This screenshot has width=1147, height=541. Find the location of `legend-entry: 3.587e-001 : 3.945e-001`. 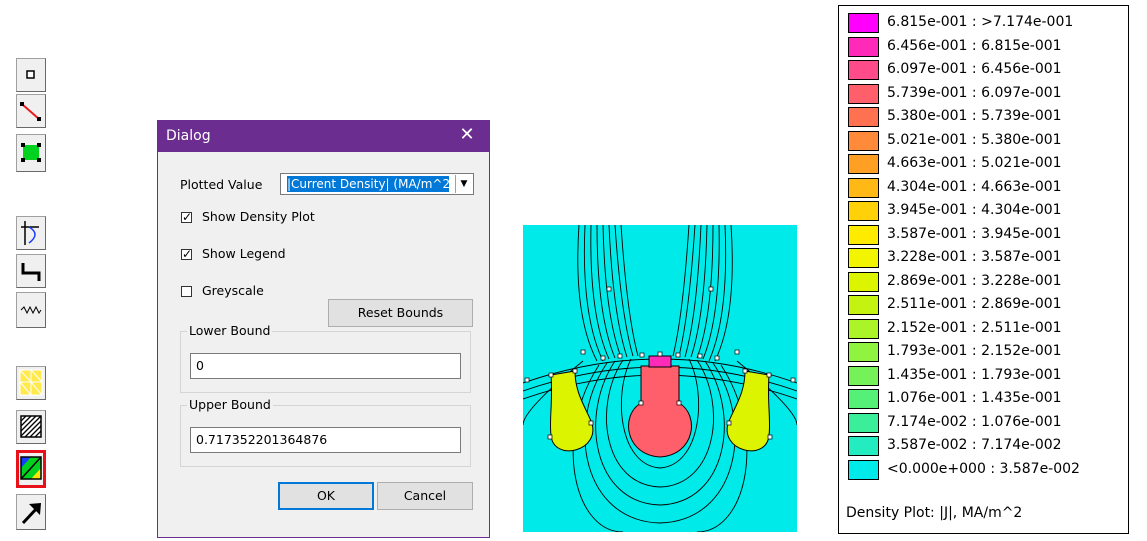

legend-entry: 3.587e-001 : 3.945e-001 is located at coordinates (988, 234).